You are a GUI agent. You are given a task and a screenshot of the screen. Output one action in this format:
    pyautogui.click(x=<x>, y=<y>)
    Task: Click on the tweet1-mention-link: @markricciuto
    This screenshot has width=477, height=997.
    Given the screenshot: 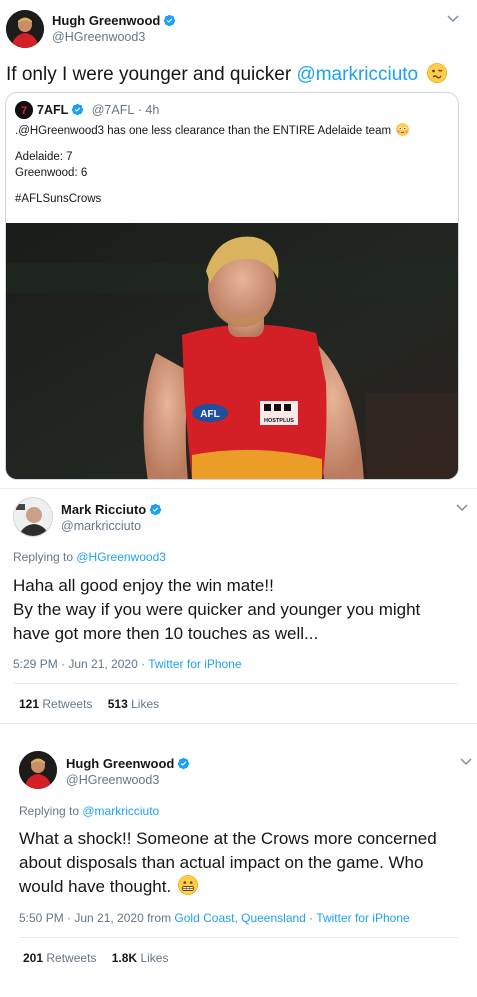 What is the action you would take?
    pyautogui.click(x=357, y=74)
    